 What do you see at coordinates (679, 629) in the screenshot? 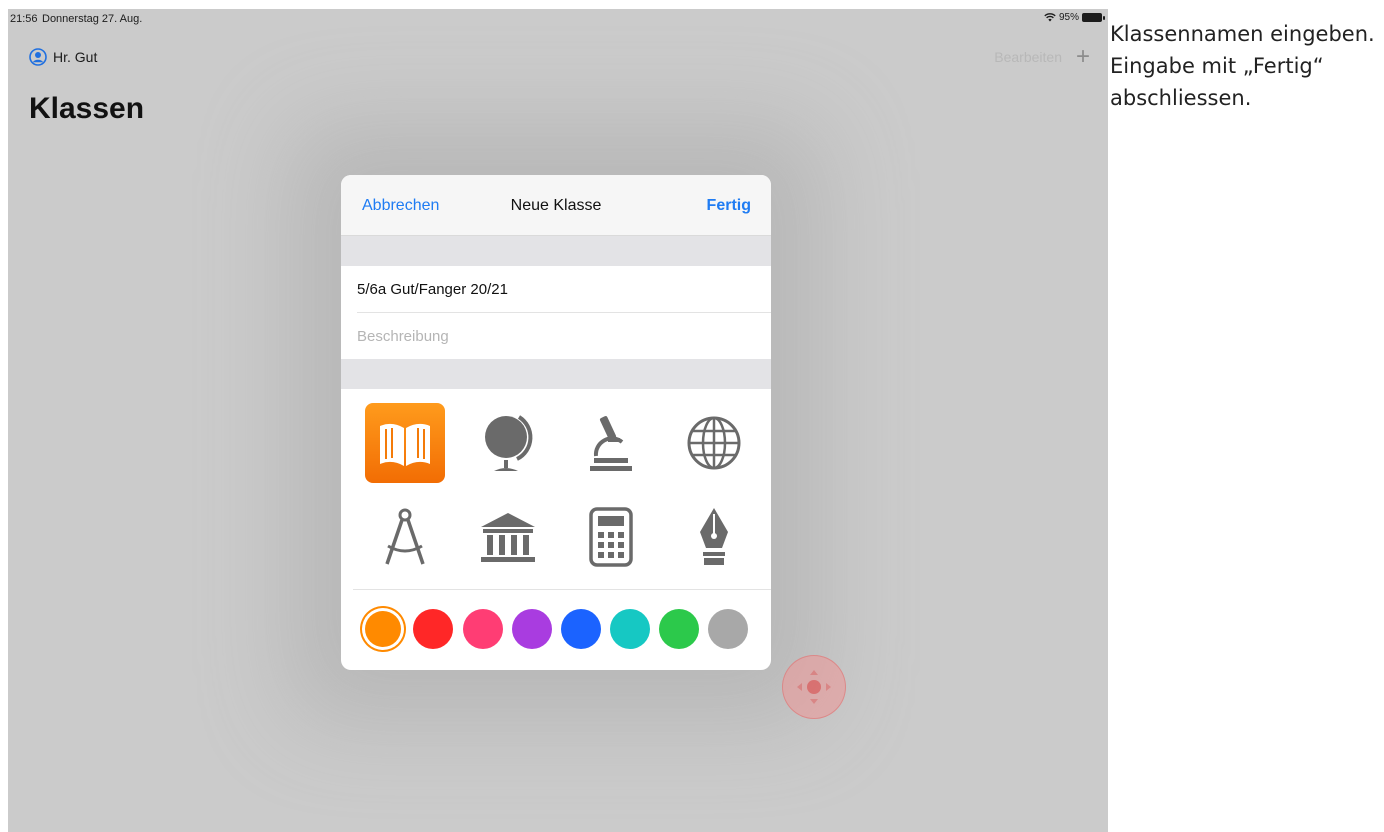
I see `color-swatch-green` at bounding box center [679, 629].